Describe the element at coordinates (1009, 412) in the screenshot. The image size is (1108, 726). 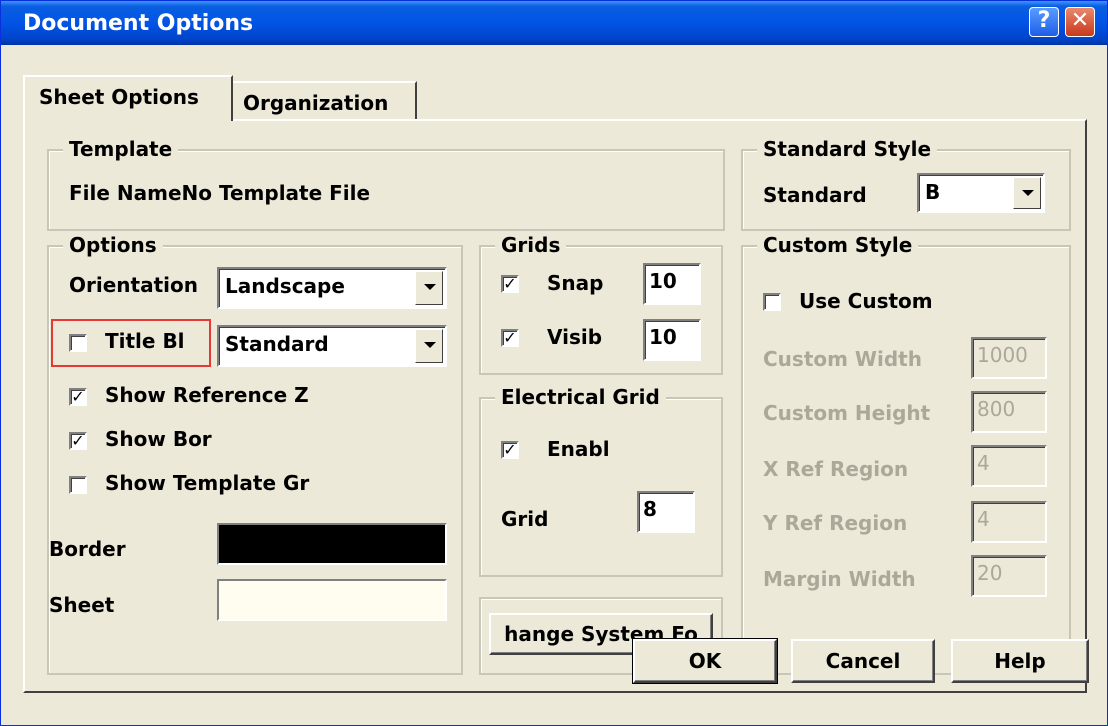
I see `custom-height-input: 800` at that location.